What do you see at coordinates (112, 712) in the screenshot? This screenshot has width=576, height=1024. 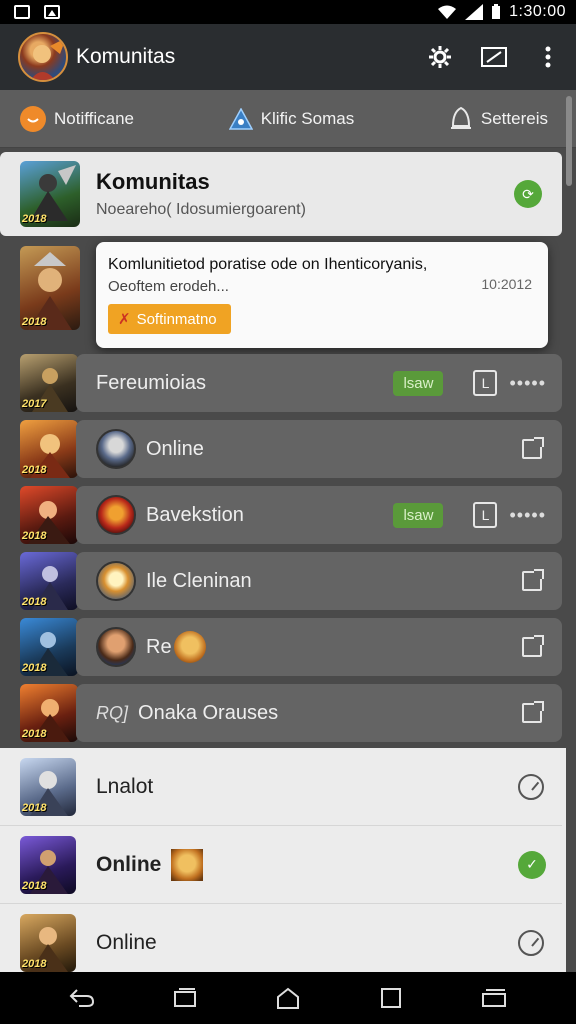 I see `row-prefix: RQ]` at bounding box center [112, 712].